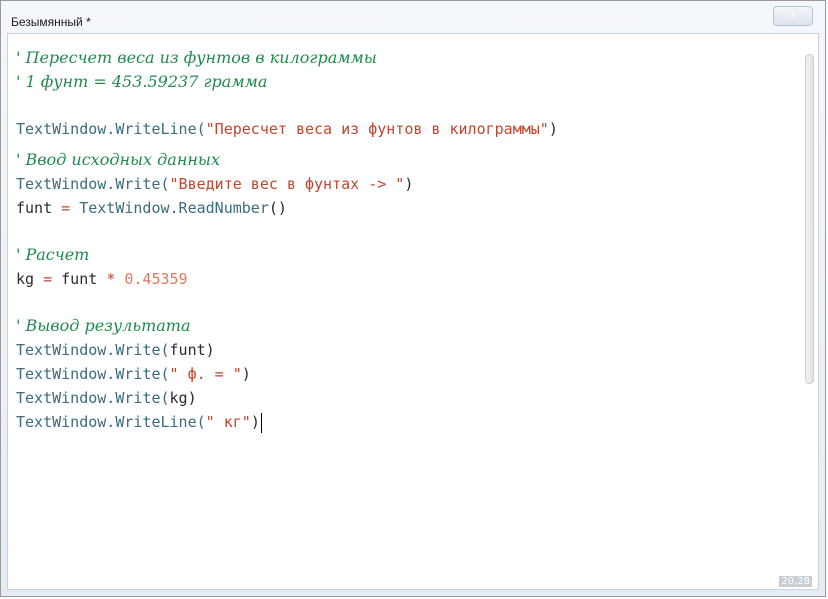 Image resolution: width=828 pixels, height=599 pixels. Describe the element at coordinates (53, 254) in the screenshot. I see `code-line-7: ' Расчет` at that location.